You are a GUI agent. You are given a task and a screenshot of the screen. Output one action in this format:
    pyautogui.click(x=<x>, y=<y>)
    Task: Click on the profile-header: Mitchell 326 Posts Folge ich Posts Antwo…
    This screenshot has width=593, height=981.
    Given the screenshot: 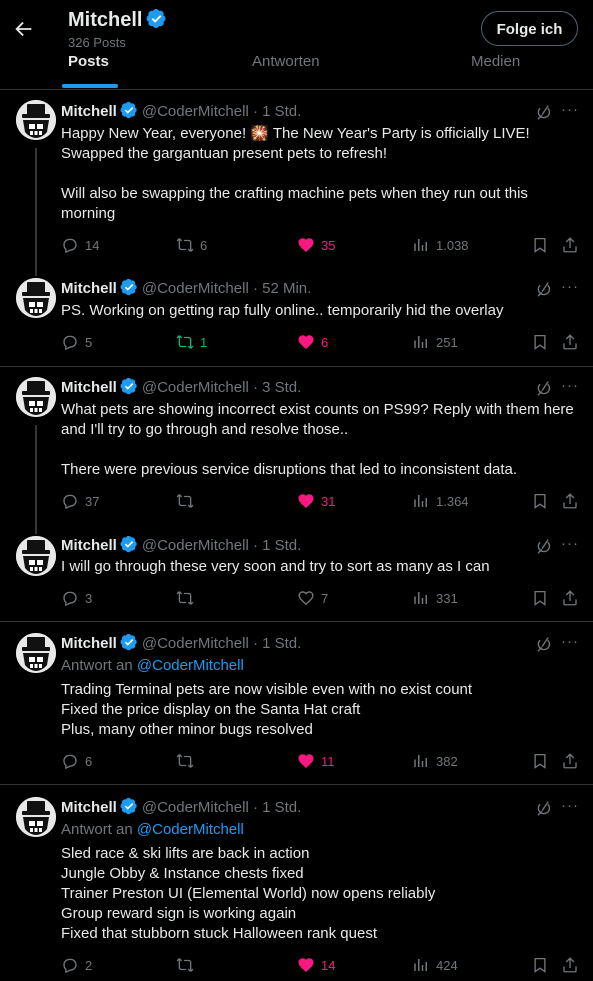 What is the action you would take?
    pyautogui.click(x=296, y=45)
    